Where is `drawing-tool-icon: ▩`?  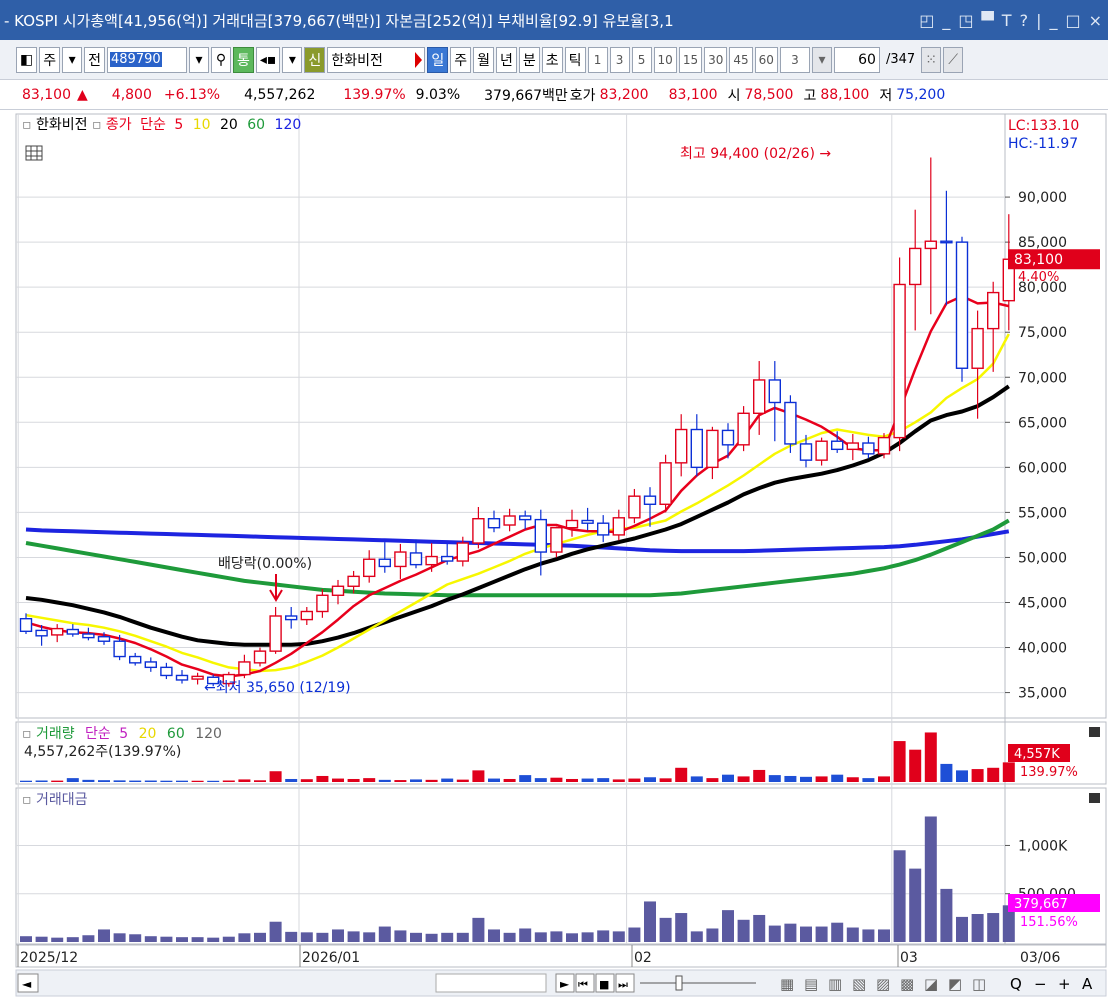
drawing-tool-icon: ▩ is located at coordinates (907, 984).